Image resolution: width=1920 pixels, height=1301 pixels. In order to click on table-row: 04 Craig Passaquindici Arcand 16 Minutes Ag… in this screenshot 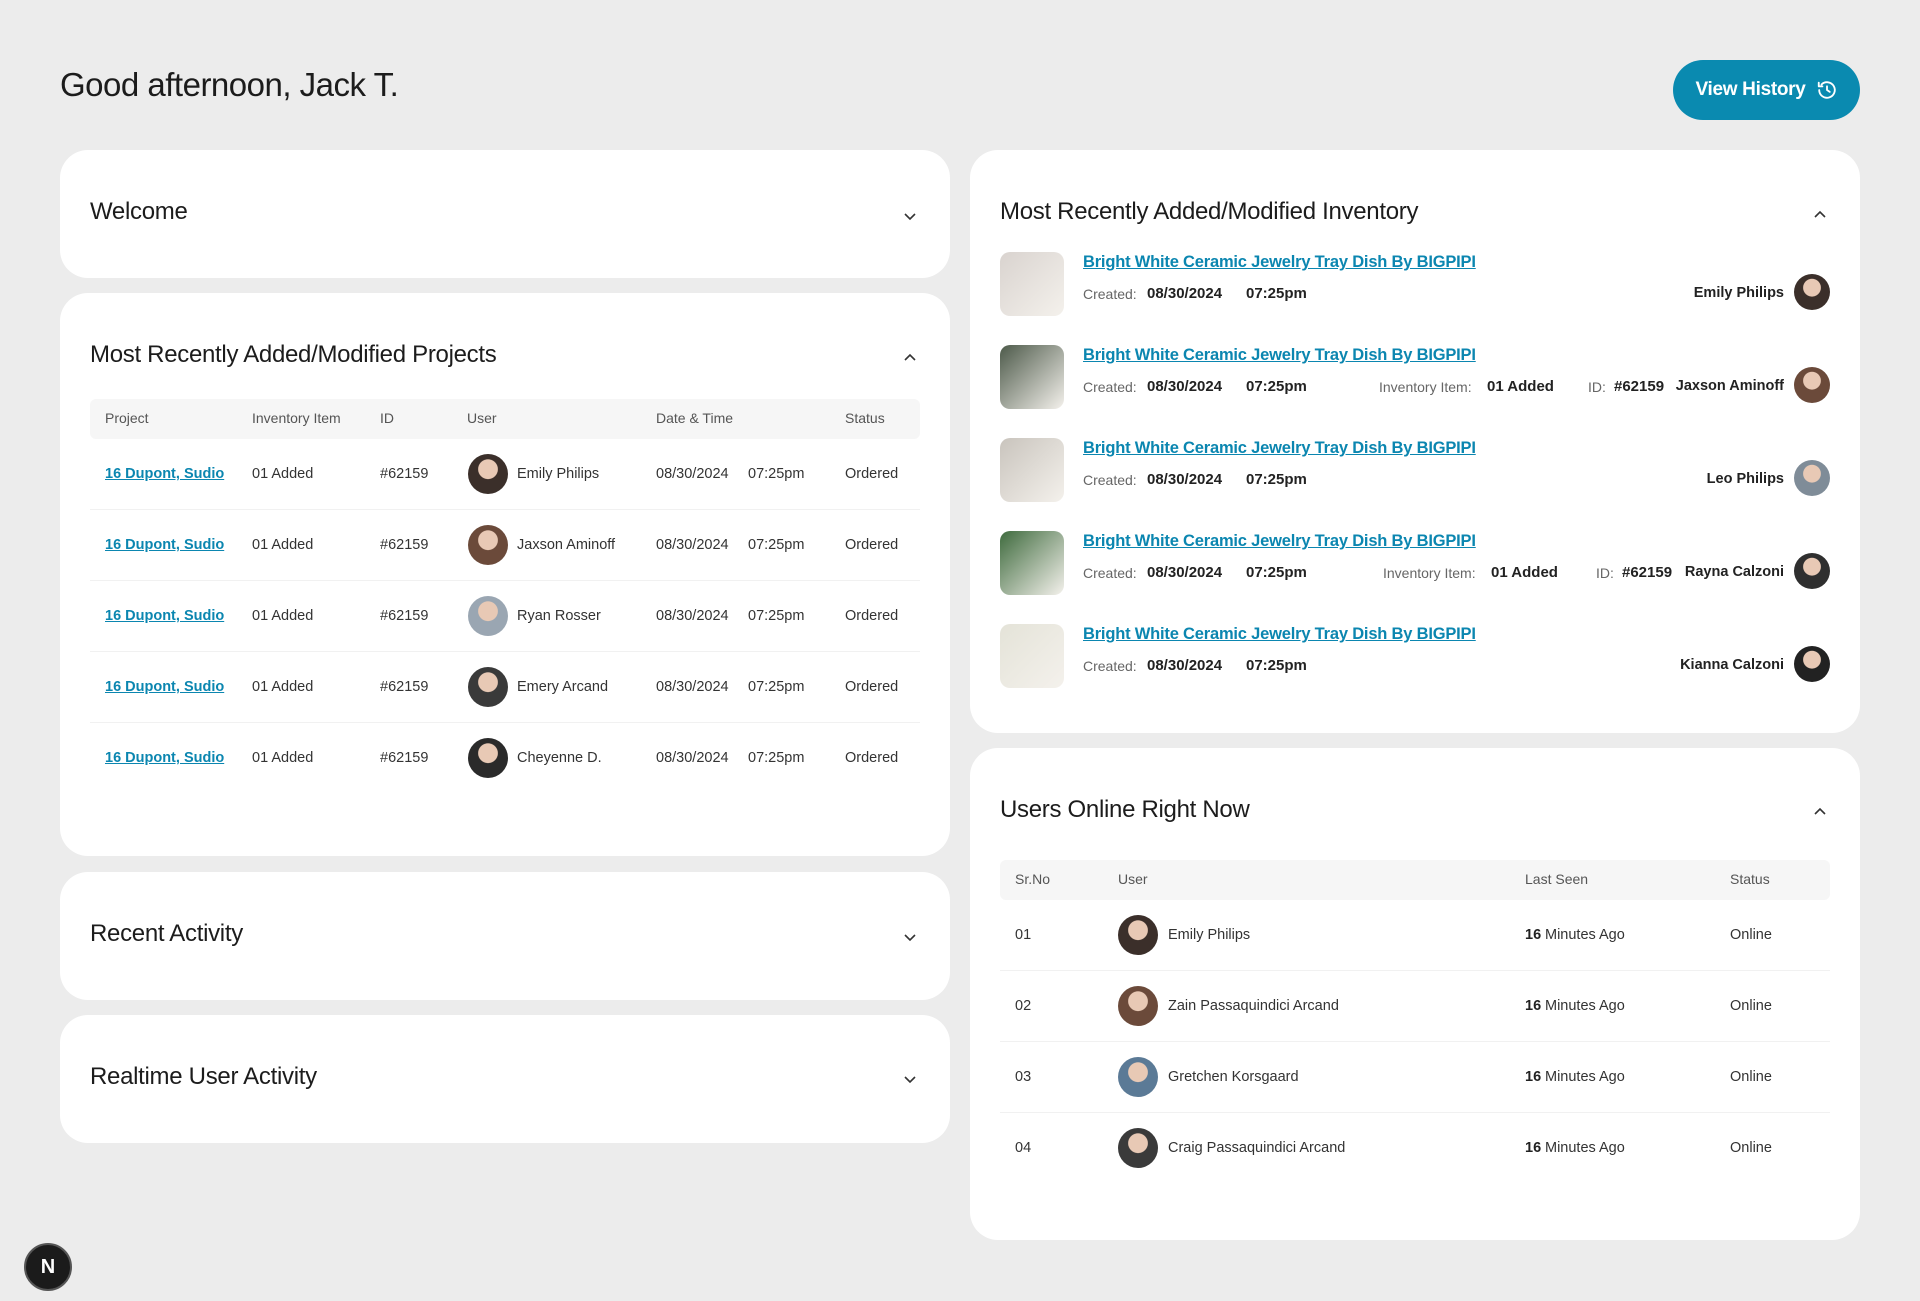, I will do `click(1415, 1148)`.